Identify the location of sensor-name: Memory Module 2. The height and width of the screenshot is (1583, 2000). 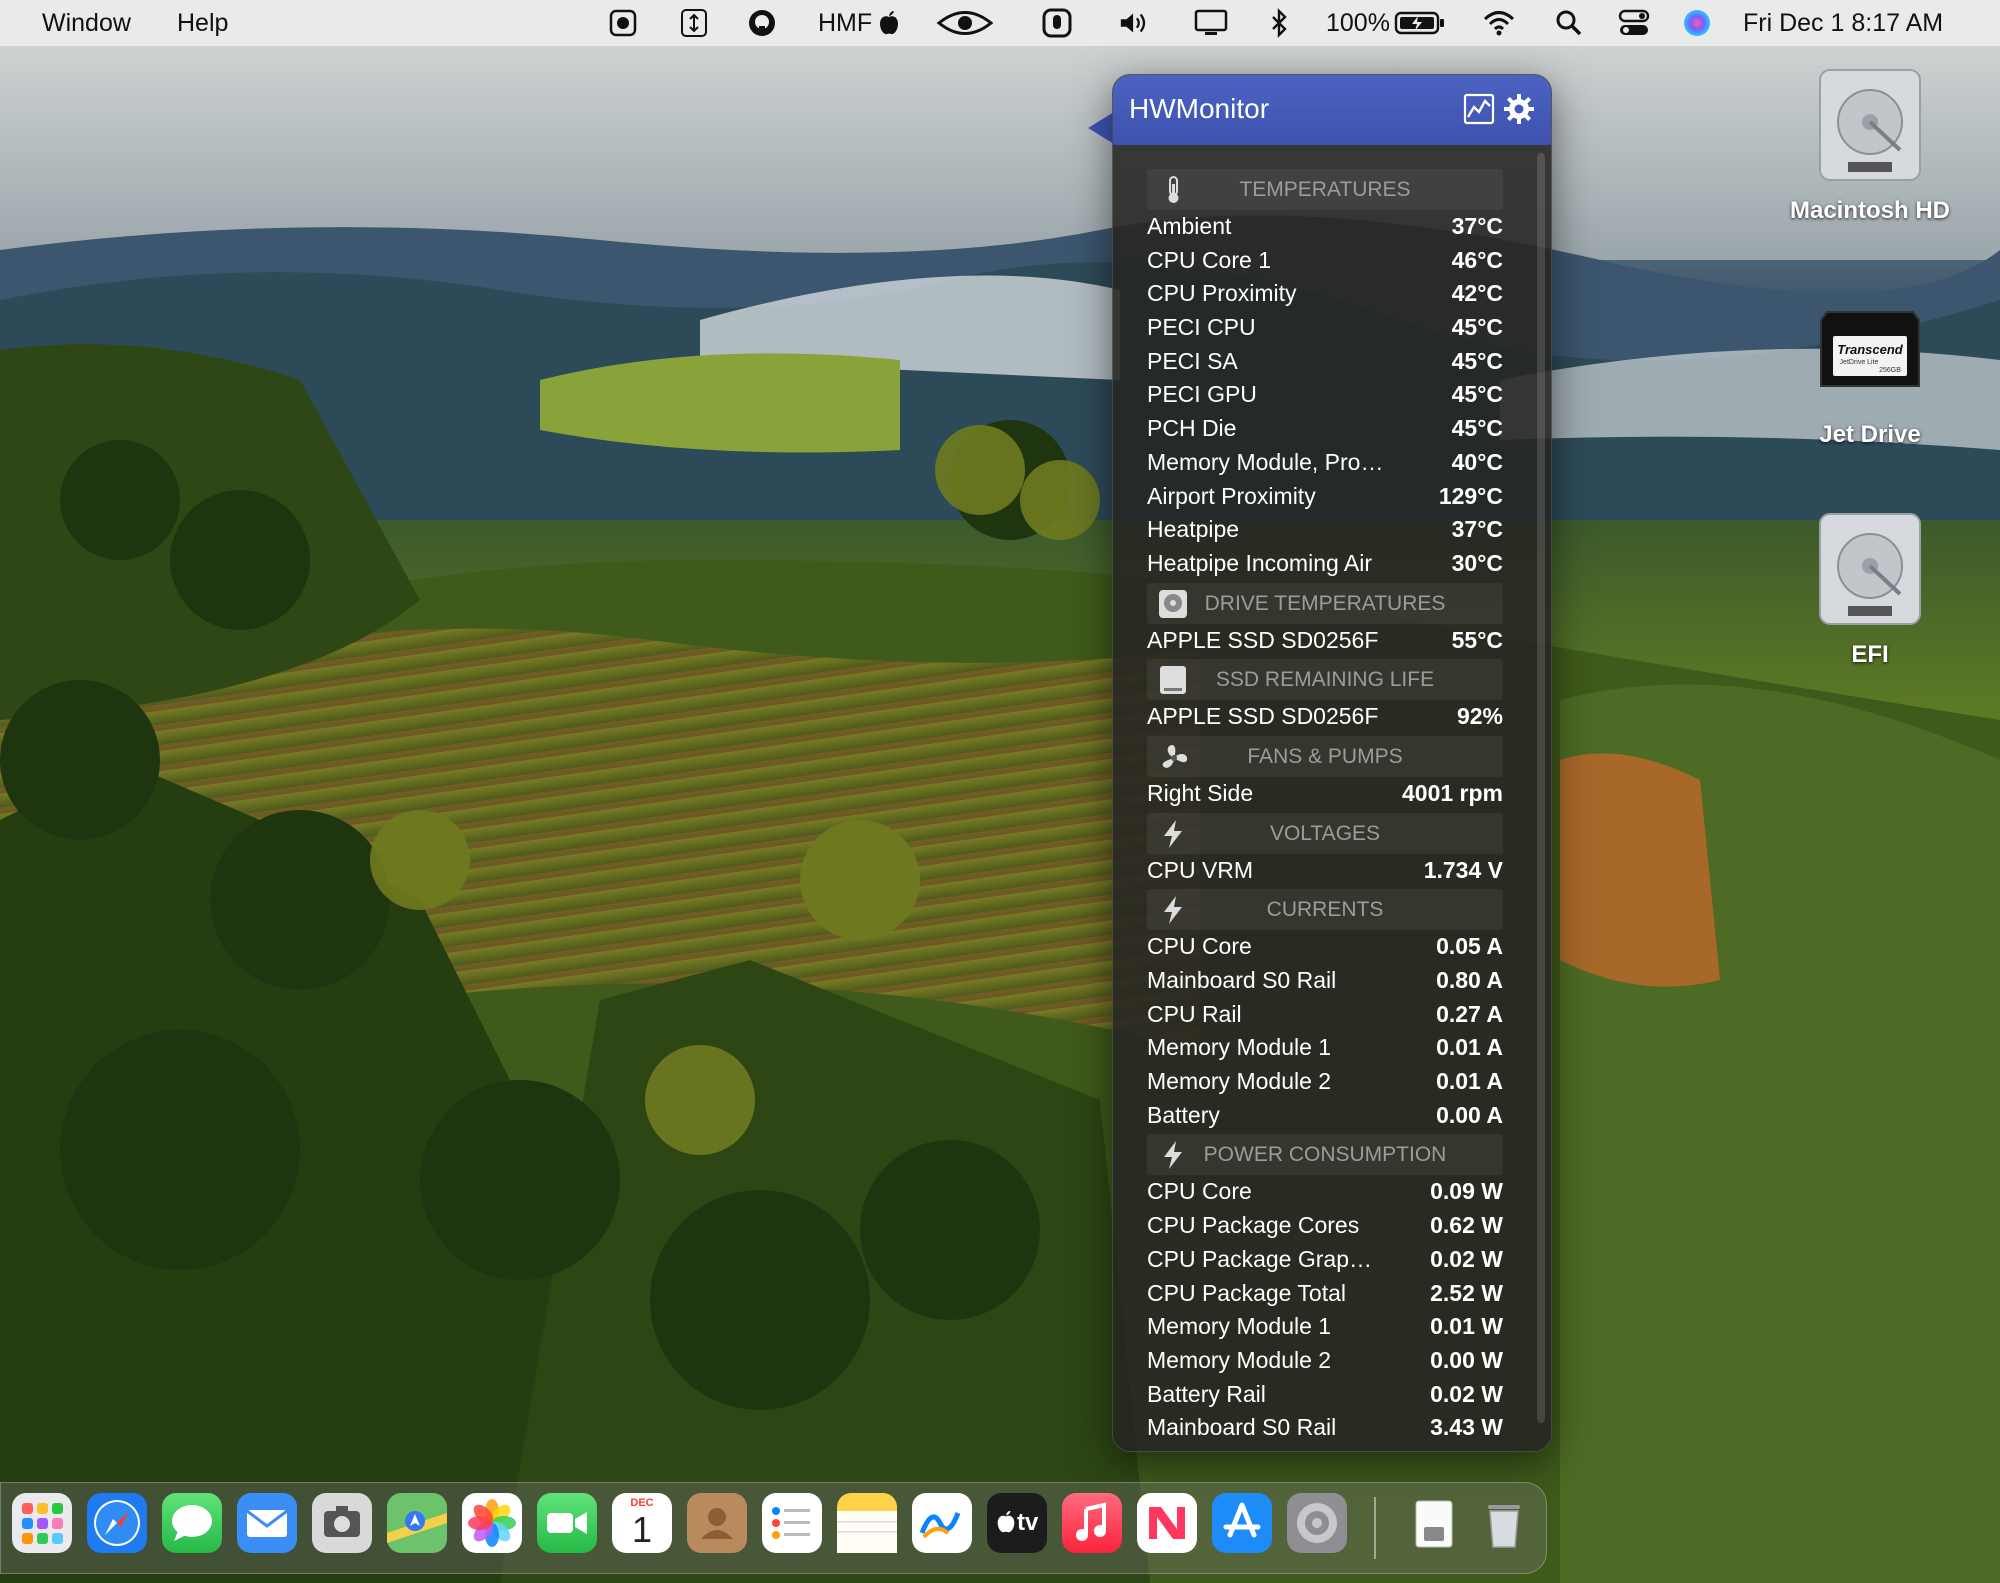
(1239, 1359).